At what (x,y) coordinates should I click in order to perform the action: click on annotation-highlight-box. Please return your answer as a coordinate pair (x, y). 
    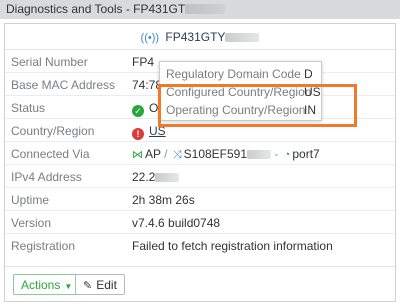
    Looking at the image, I should click on (257, 105).